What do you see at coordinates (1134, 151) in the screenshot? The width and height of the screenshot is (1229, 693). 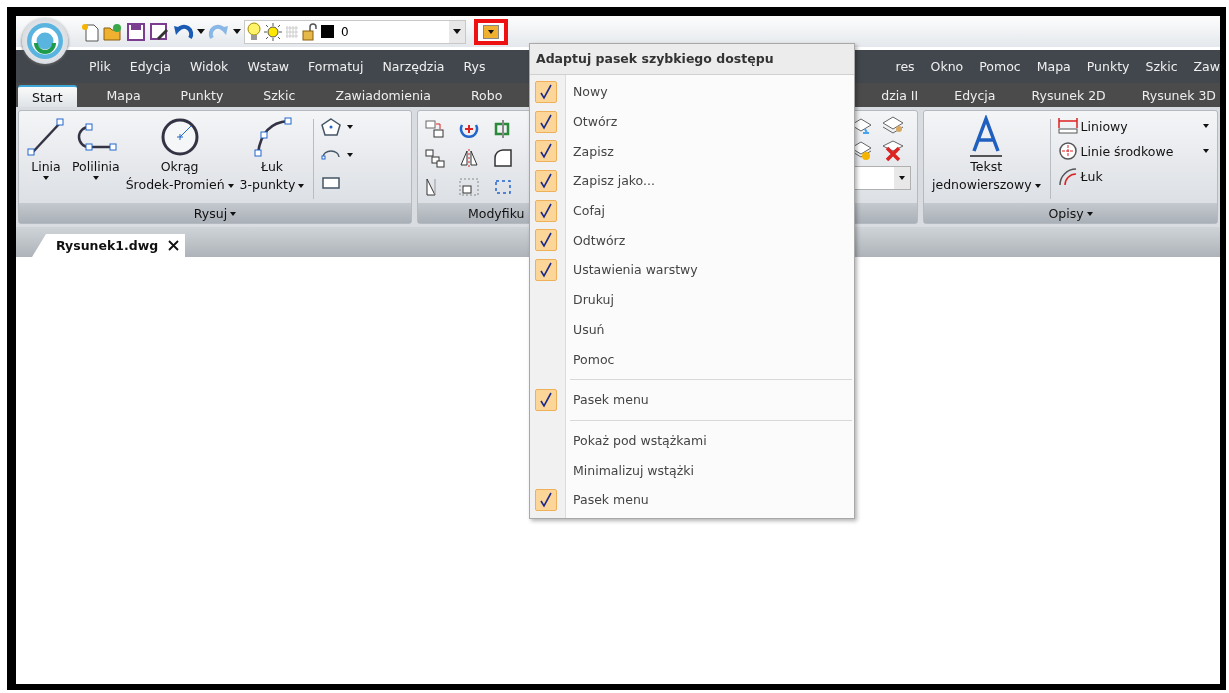 I see `centerline-tool-button: Linie środkowe` at bounding box center [1134, 151].